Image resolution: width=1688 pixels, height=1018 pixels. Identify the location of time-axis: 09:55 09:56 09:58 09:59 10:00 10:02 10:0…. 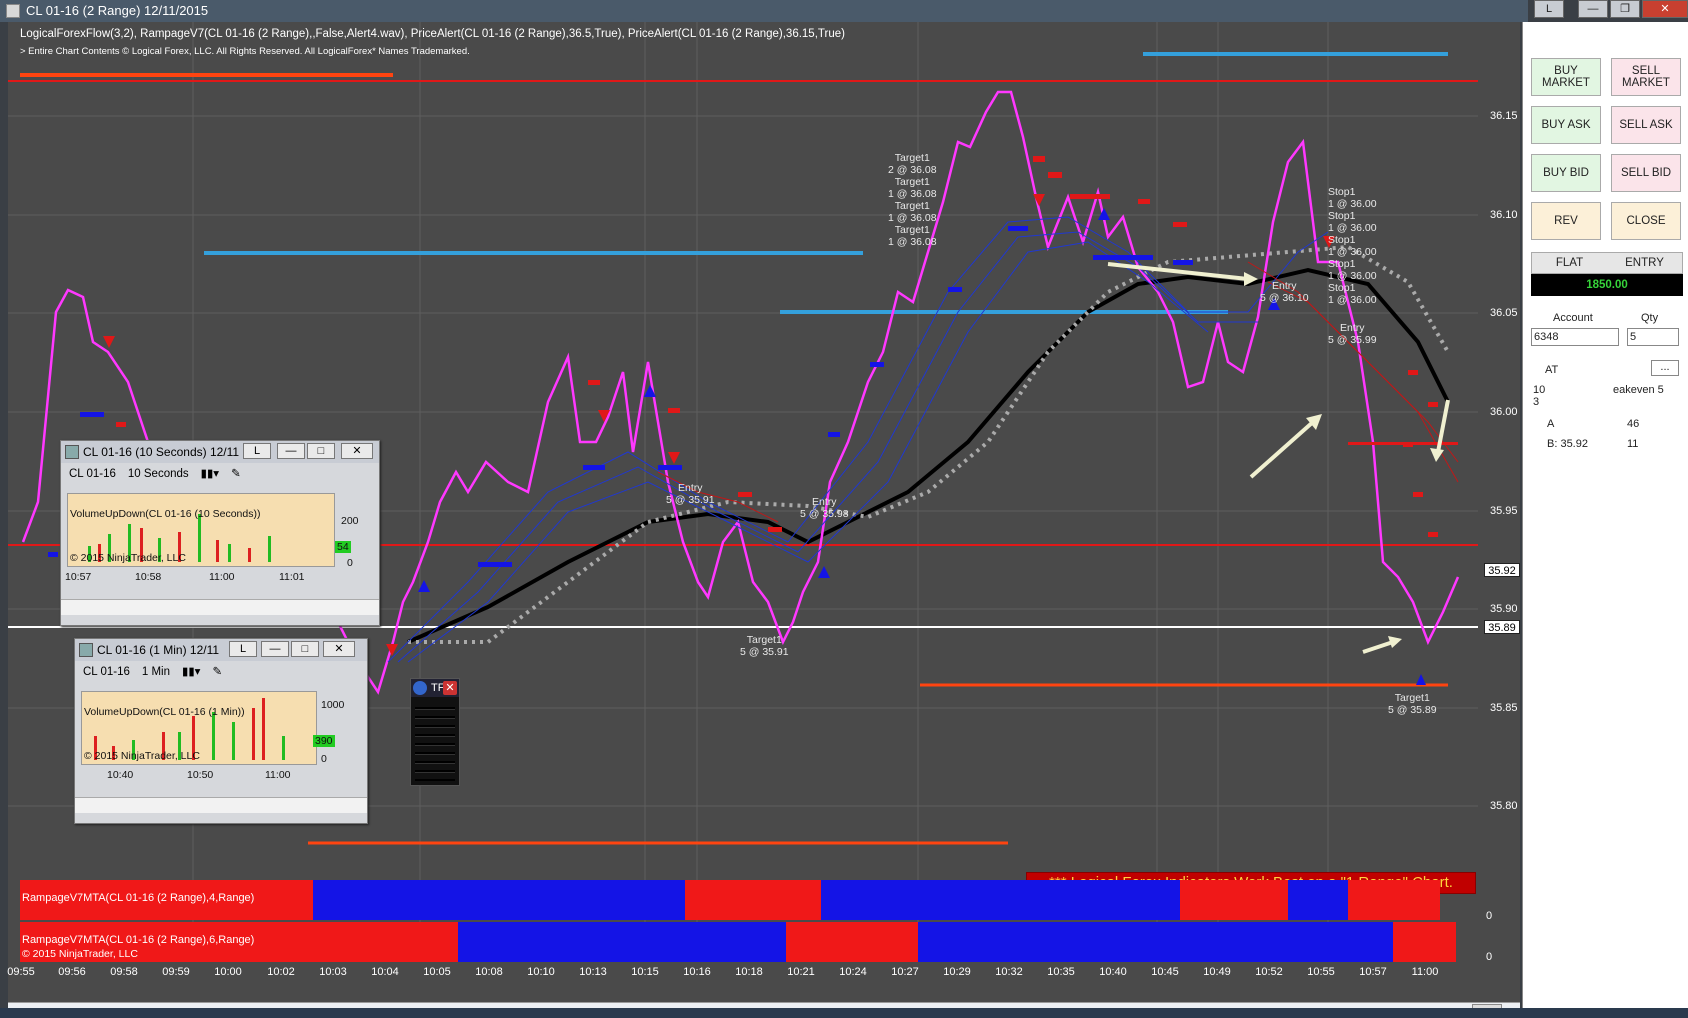
(763, 972).